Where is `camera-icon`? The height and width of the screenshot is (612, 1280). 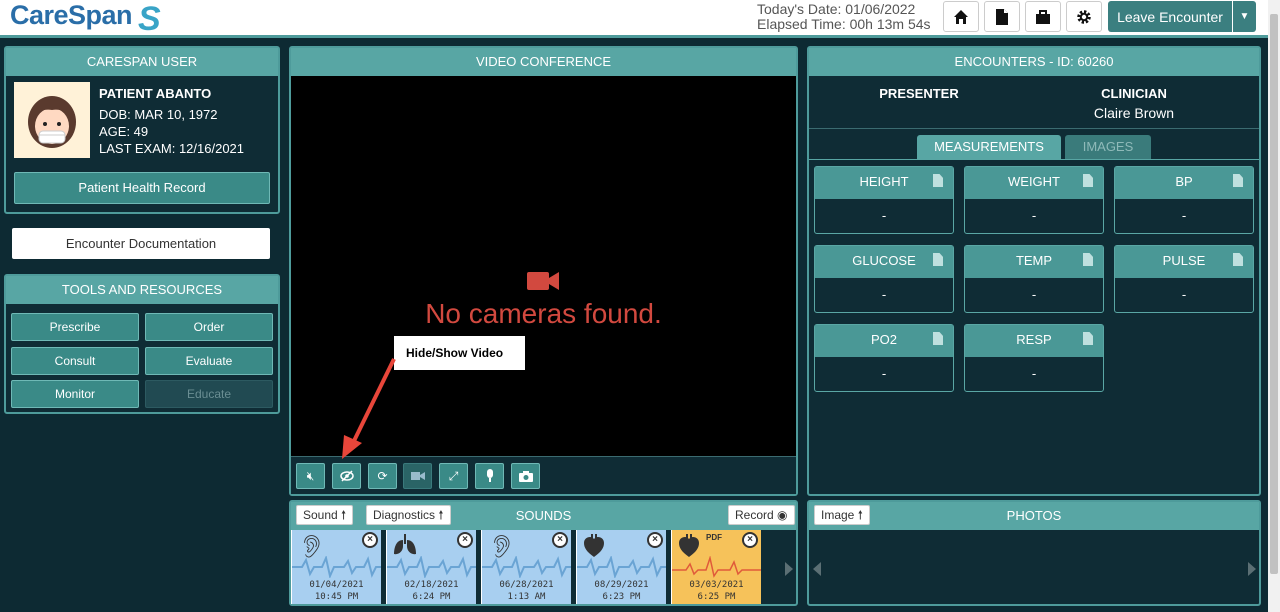
camera-icon is located at coordinates (417, 476).